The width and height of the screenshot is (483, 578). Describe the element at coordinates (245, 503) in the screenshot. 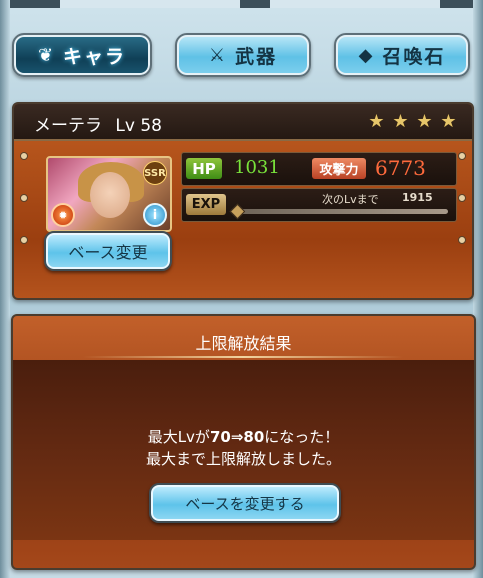

I see `change-base-confirm-button: ベースを変更する` at that location.